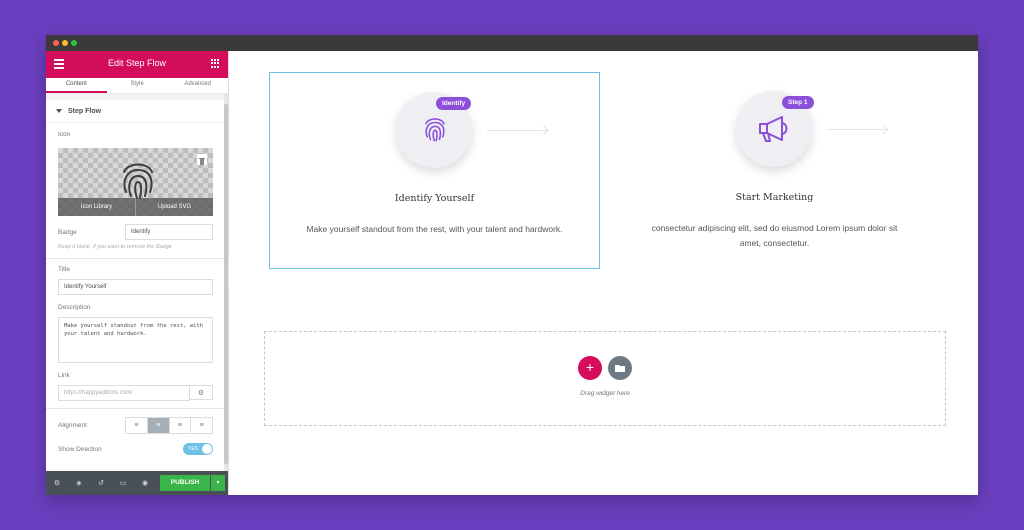  What do you see at coordinates (79, 483) in the screenshot?
I see `layers-icon: ◈` at bounding box center [79, 483].